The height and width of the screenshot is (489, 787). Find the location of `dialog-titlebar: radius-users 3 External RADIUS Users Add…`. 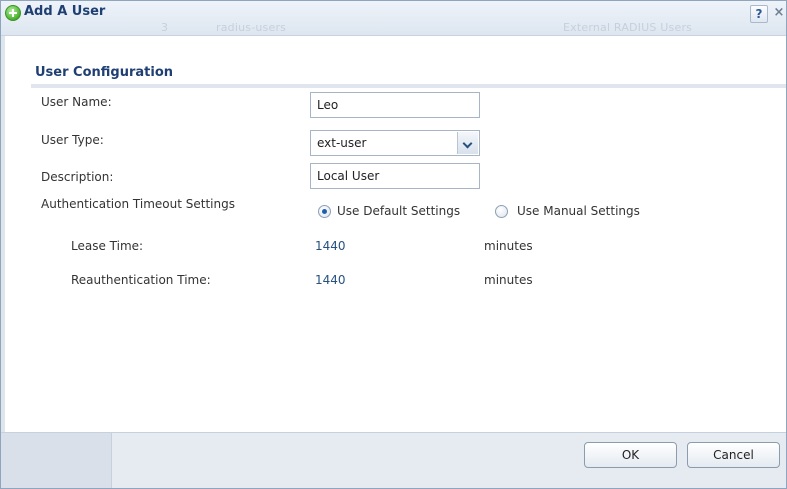

dialog-titlebar: radius-users 3 External RADIUS Users Add… is located at coordinates (393, 18).